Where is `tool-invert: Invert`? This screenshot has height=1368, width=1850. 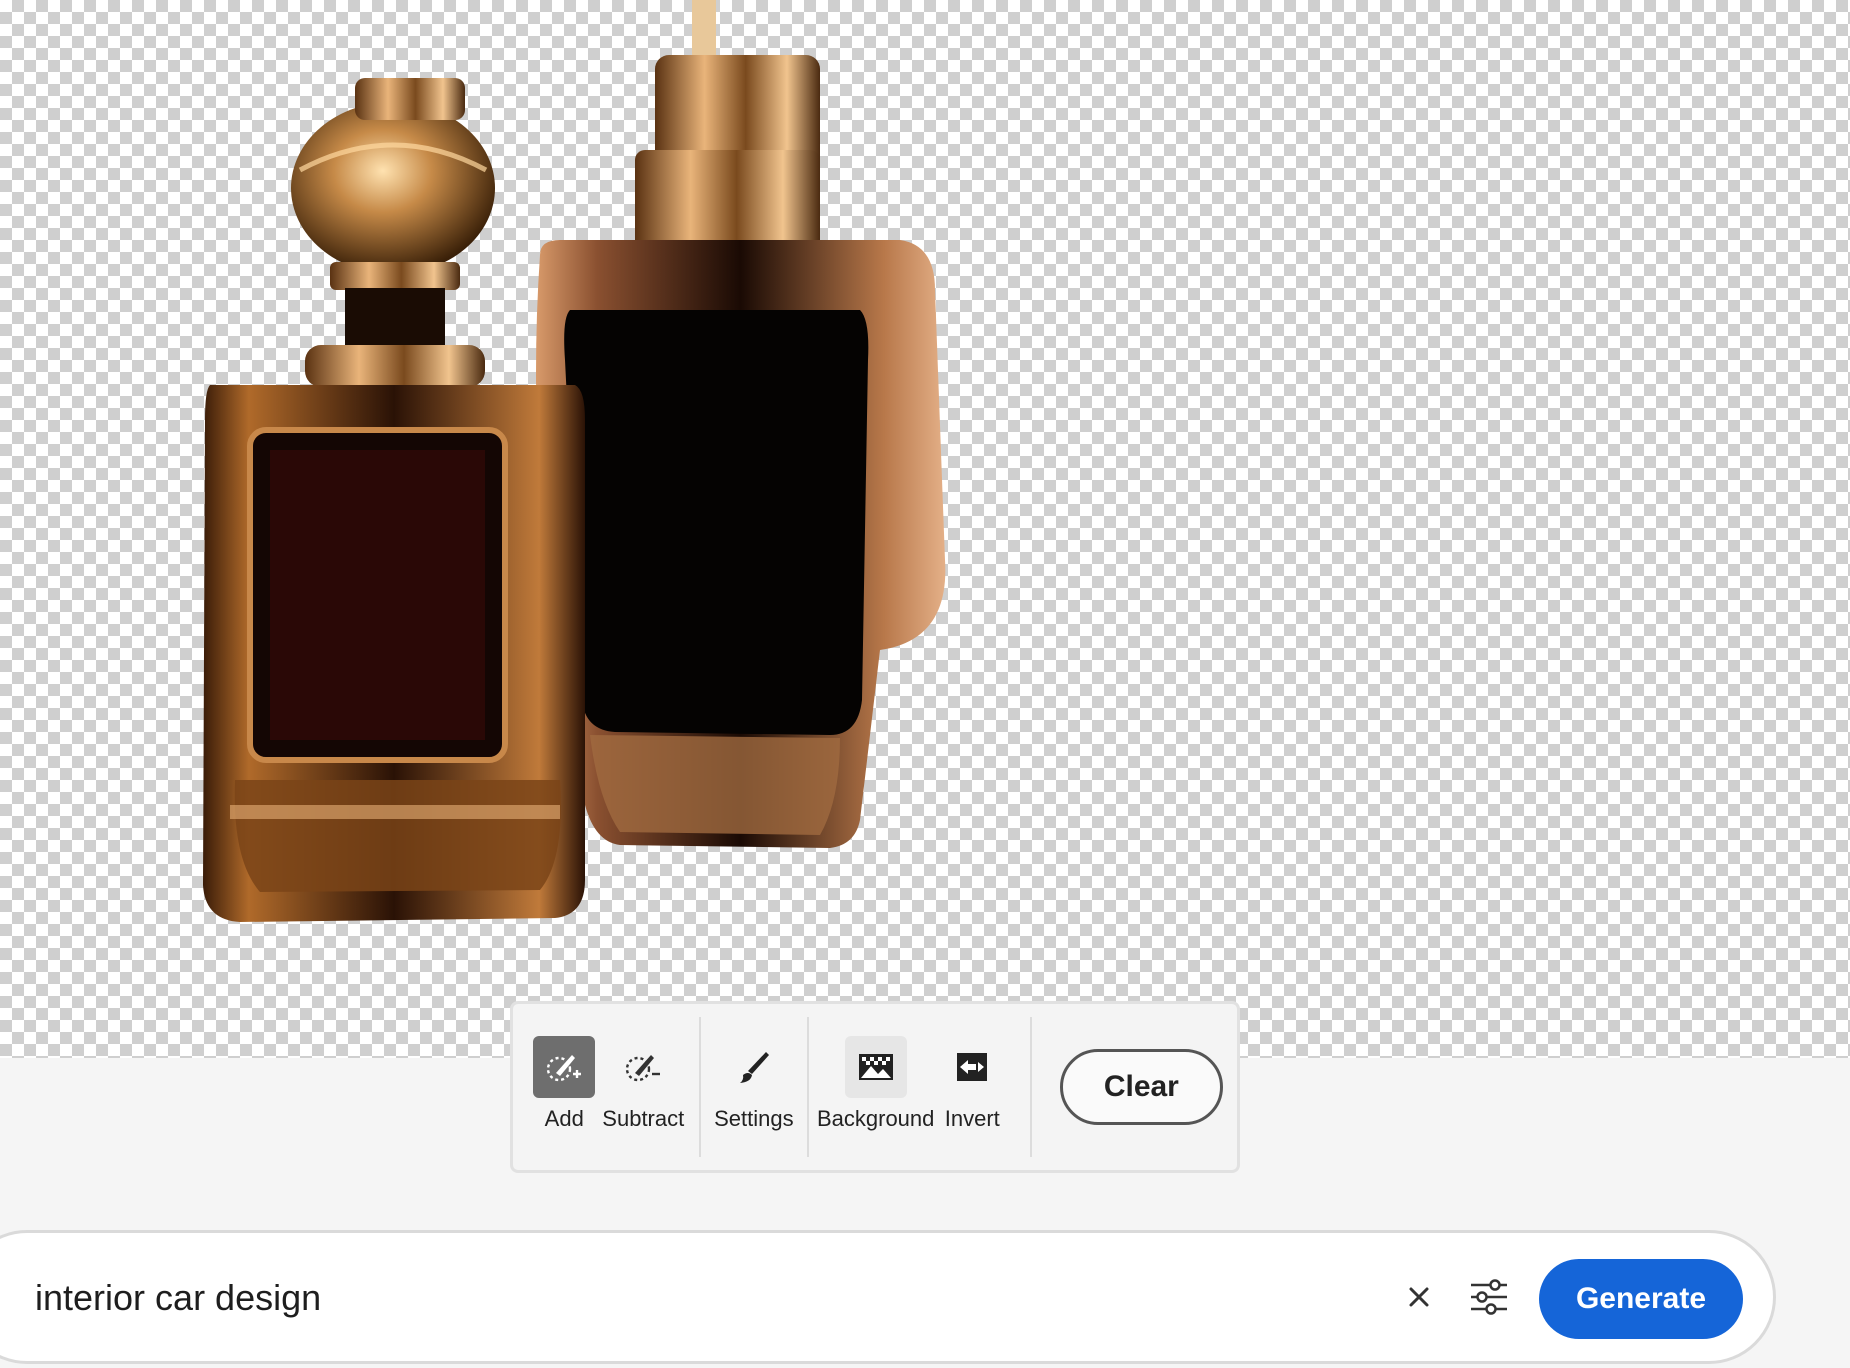 tool-invert: Invert is located at coordinates (972, 1087).